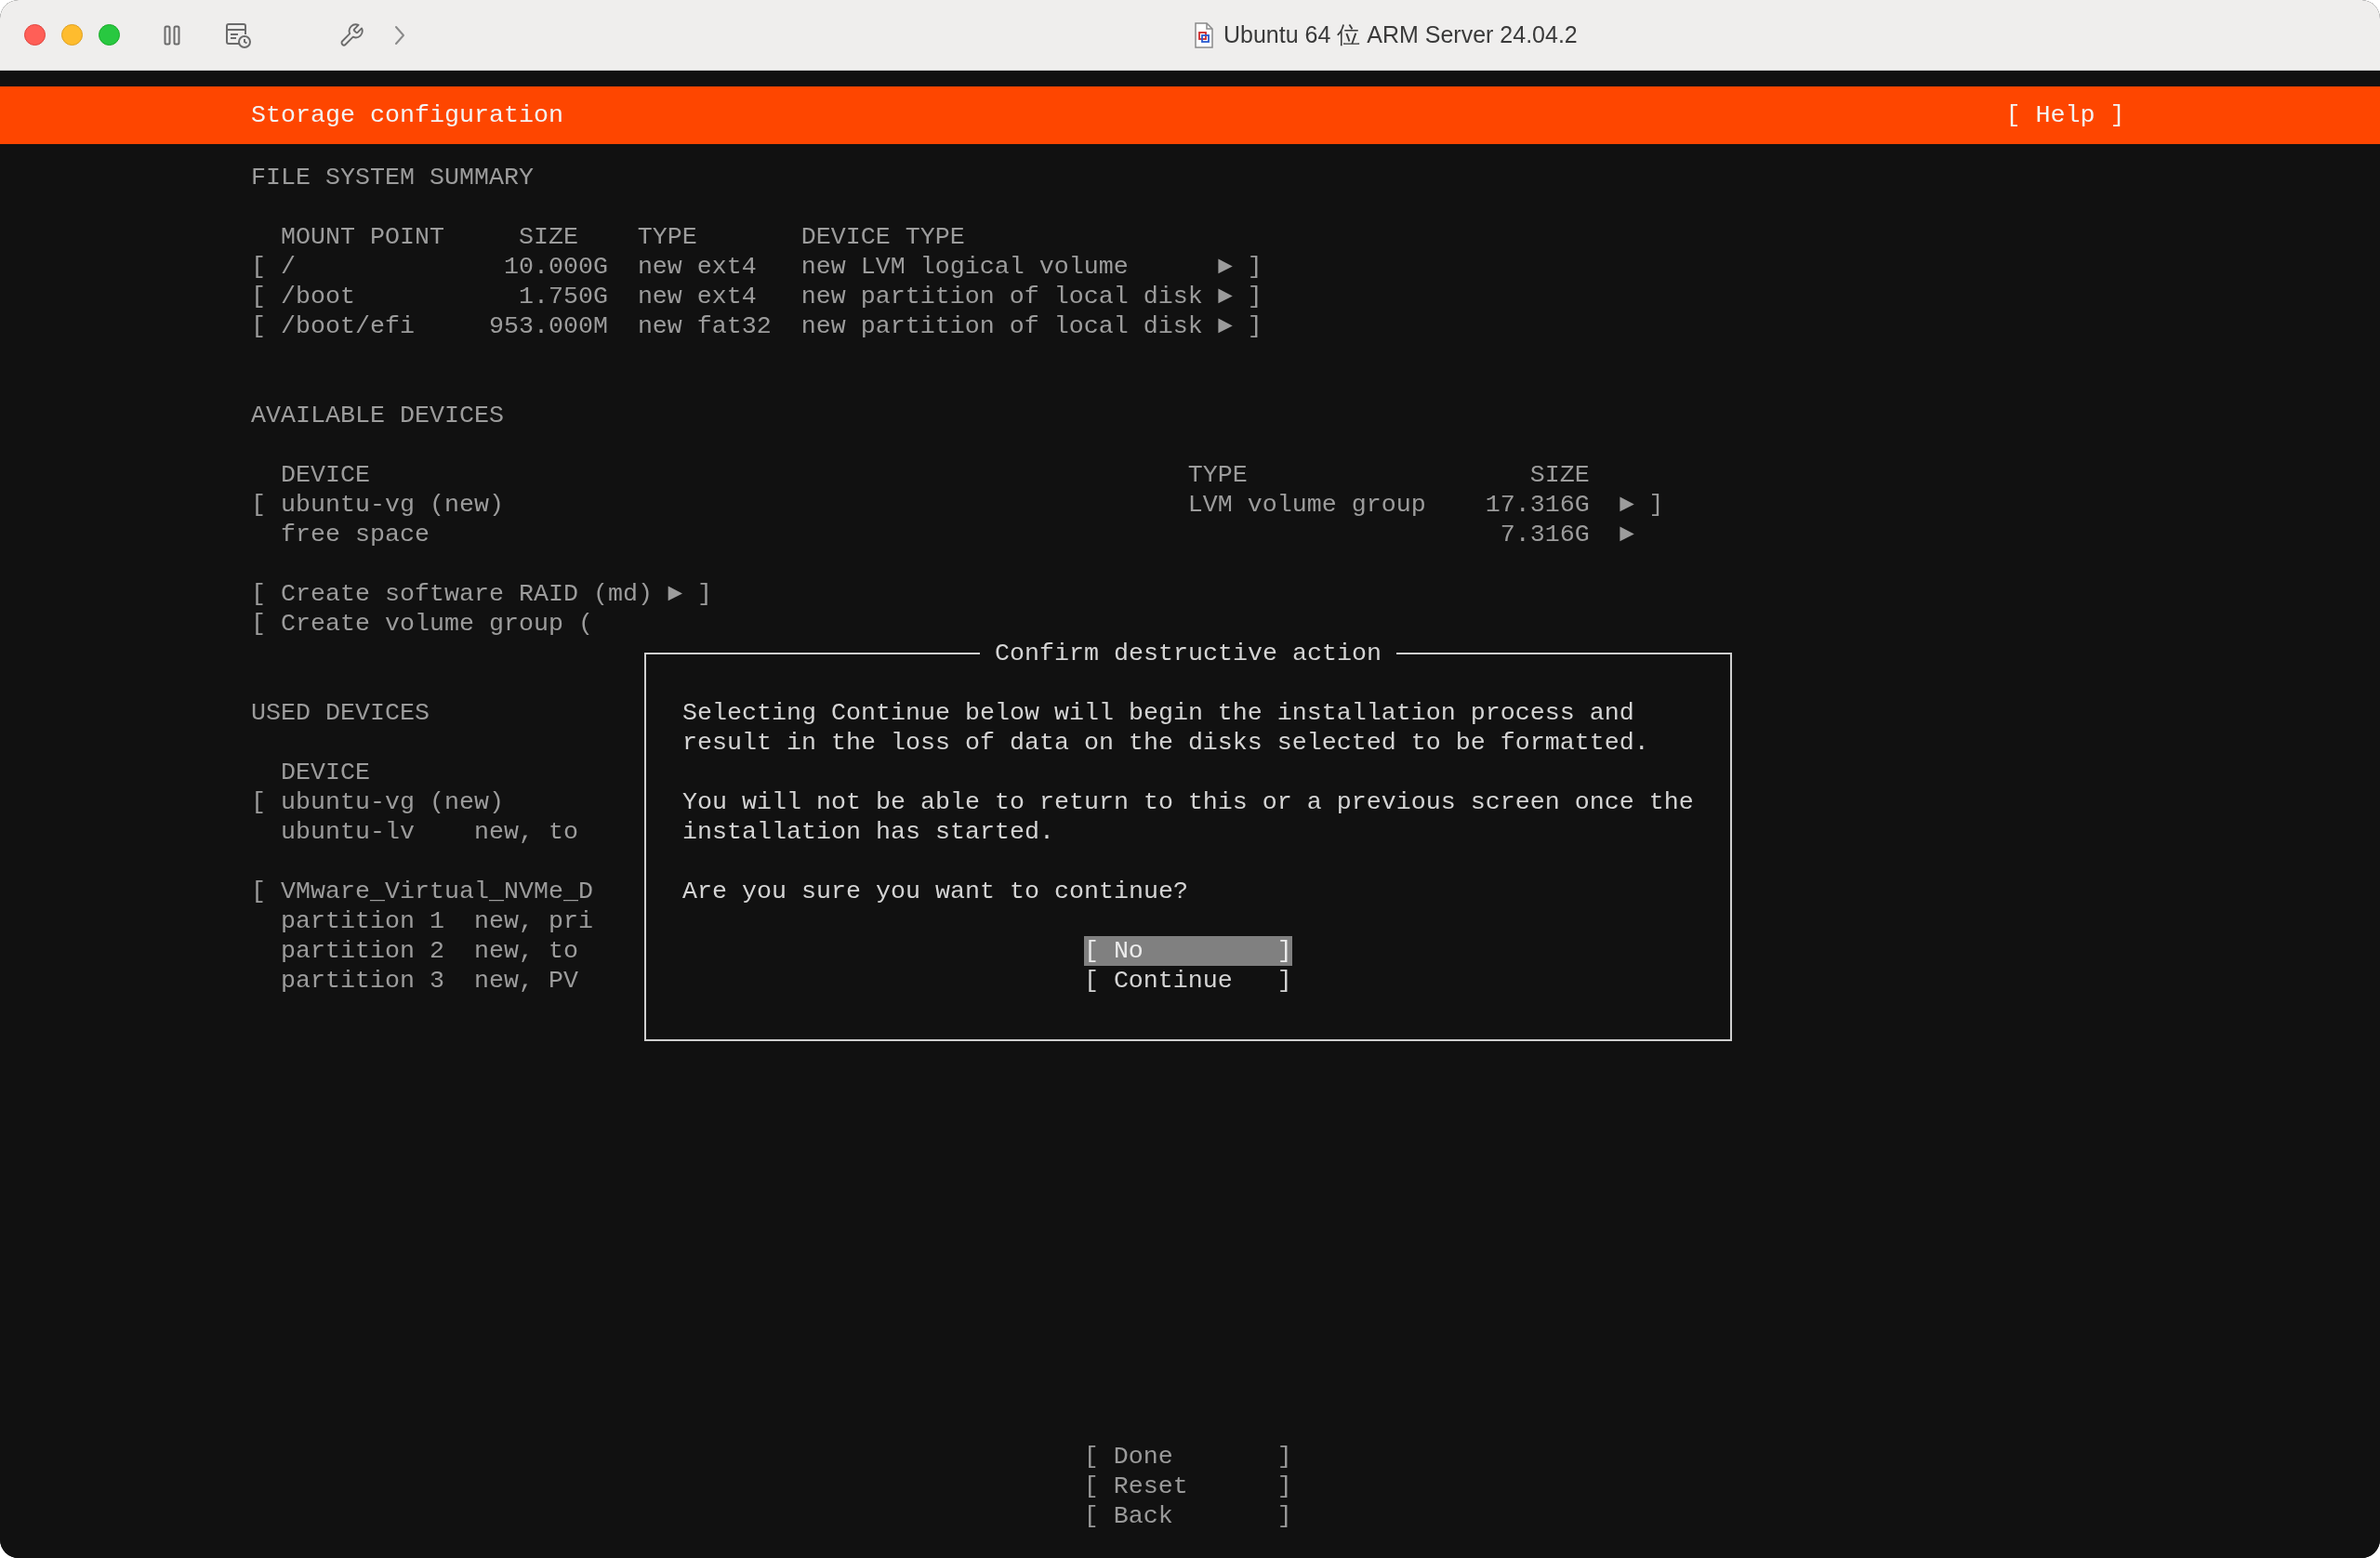 The image size is (2380, 1558). Describe the element at coordinates (882, 236) in the screenshot. I see `column-header: DEVICE TYPE` at that location.